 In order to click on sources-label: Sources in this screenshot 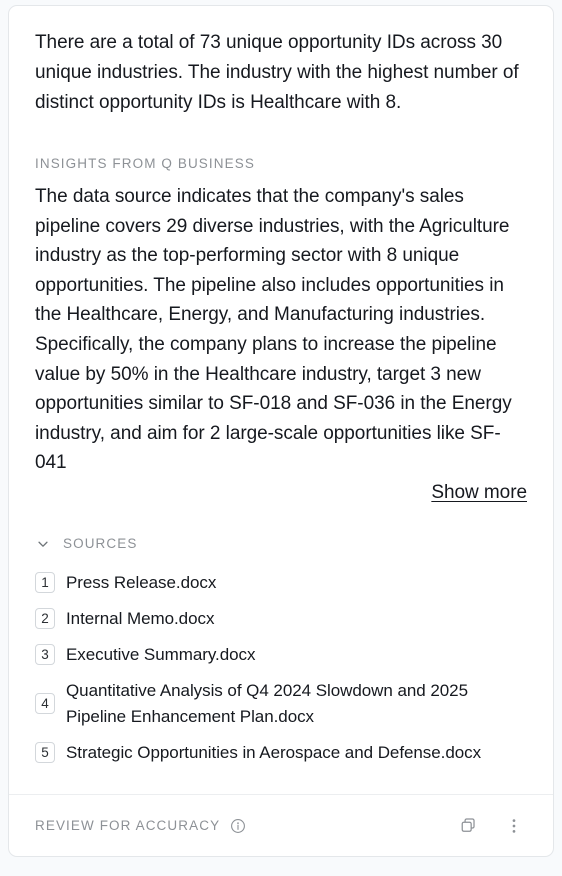, I will do `click(100, 543)`.